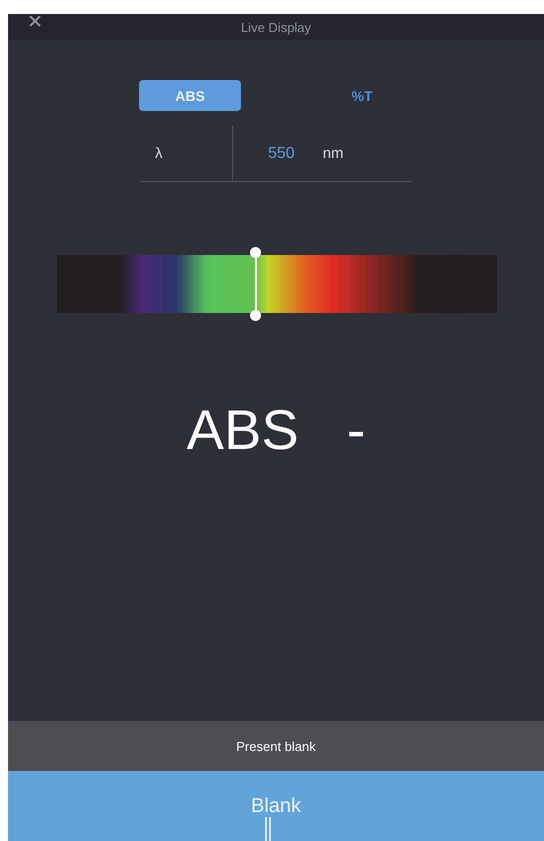 The height and width of the screenshot is (841, 544). What do you see at coordinates (356, 429) in the screenshot?
I see `reading-value: -` at bounding box center [356, 429].